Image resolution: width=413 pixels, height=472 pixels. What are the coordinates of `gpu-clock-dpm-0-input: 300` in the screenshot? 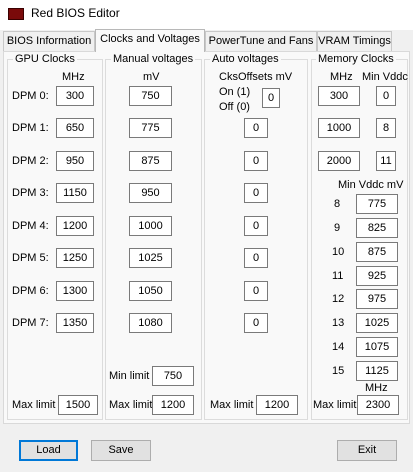 It's located at (75, 96).